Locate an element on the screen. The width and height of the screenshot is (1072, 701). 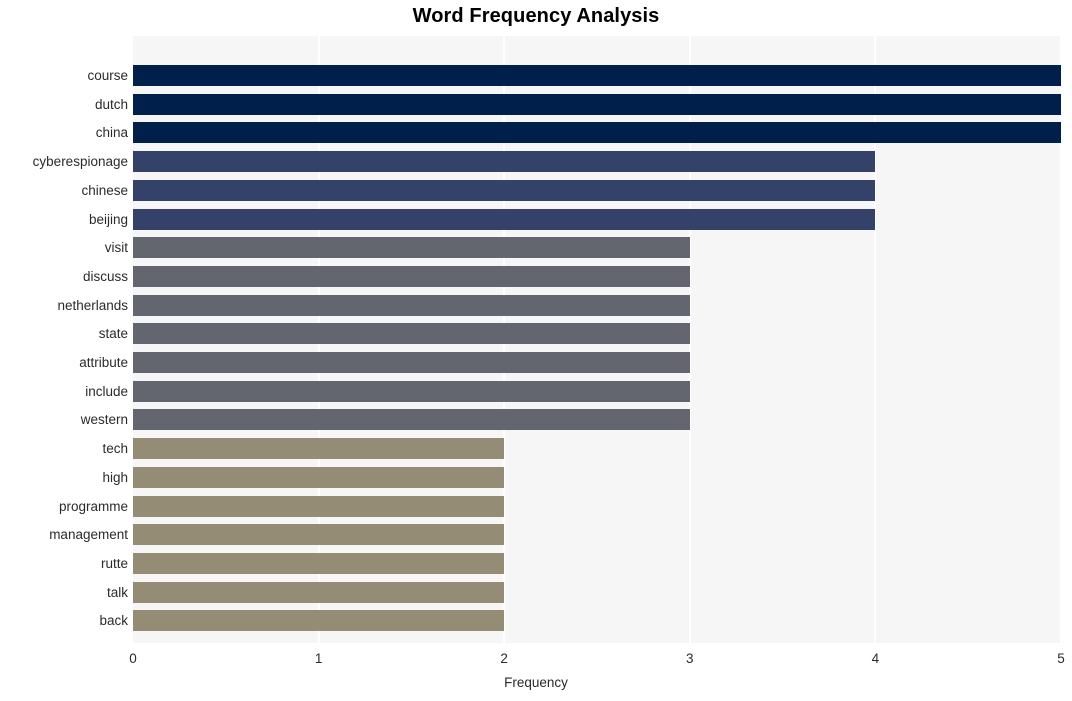
bar-discuss is located at coordinates (411, 276).